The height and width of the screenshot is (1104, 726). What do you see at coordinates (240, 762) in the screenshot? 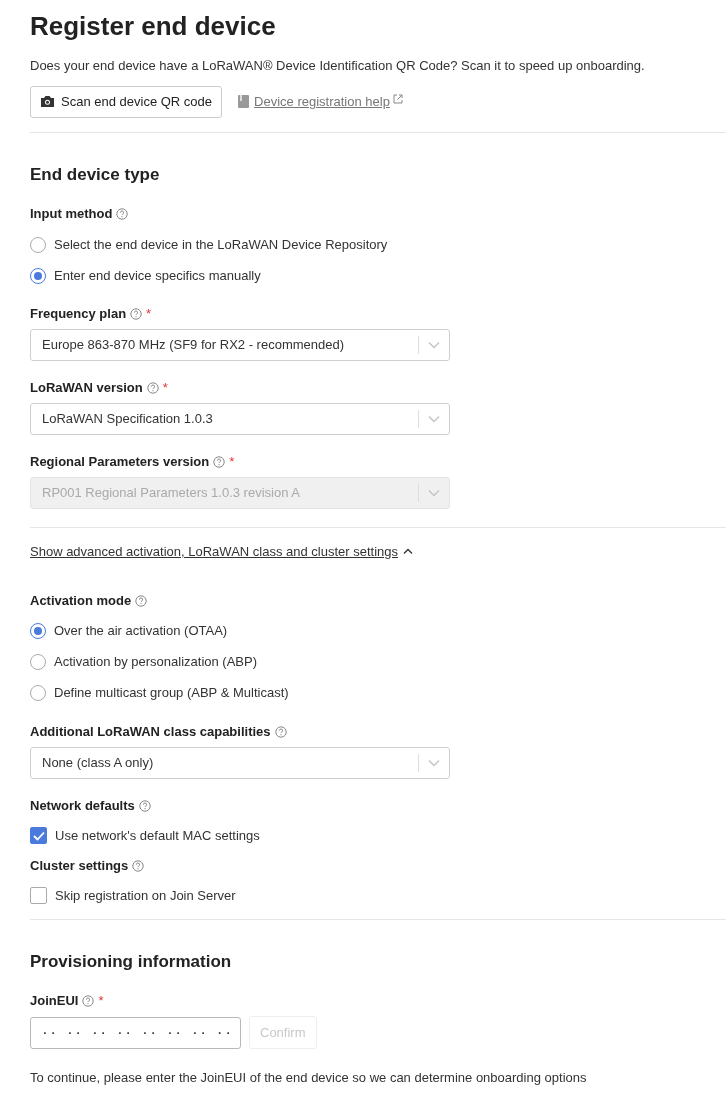
I see `dropdown-select: None (class A only)` at bounding box center [240, 762].